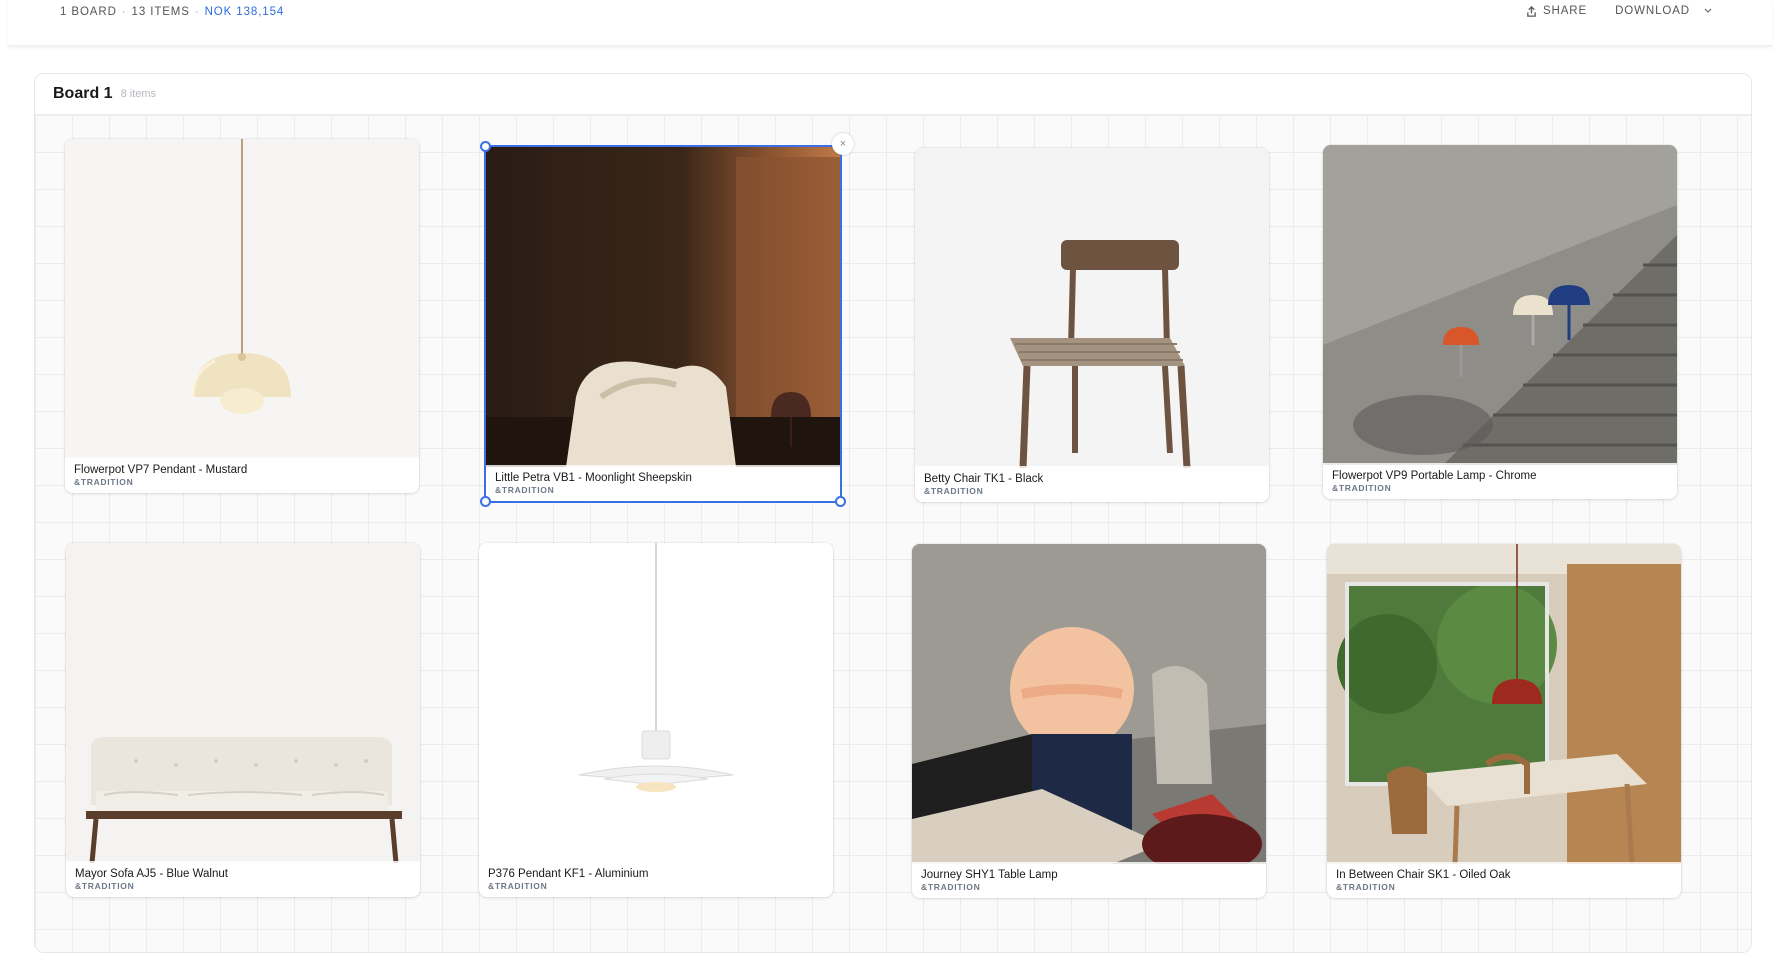 Image resolution: width=1780 pixels, height=953 pixels. Describe the element at coordinates (243, 879) in the screenshot. I see `product-caption: Mayor Sofa AJ5 - Blue Walnut &TRADITION` at that location.